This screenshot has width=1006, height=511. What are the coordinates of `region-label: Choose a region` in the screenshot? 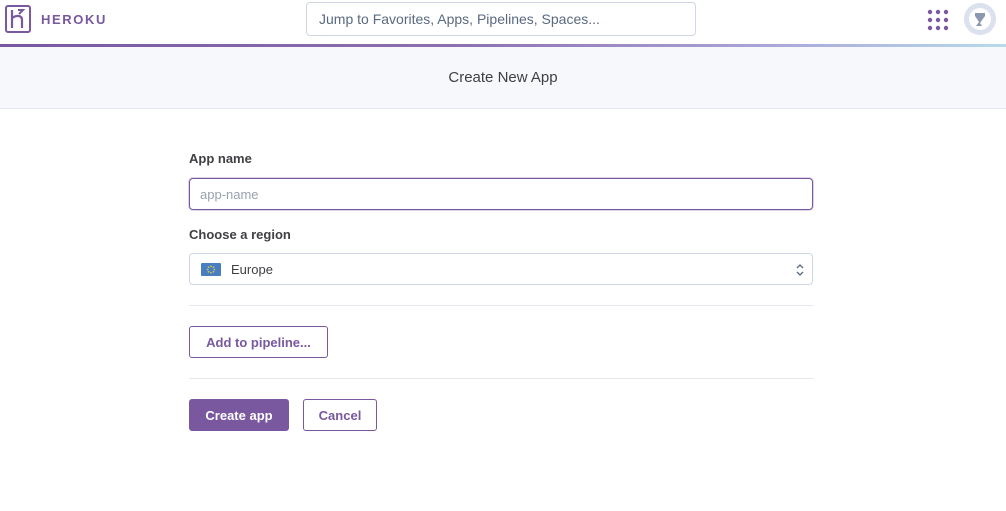 It's located at (240, 234).